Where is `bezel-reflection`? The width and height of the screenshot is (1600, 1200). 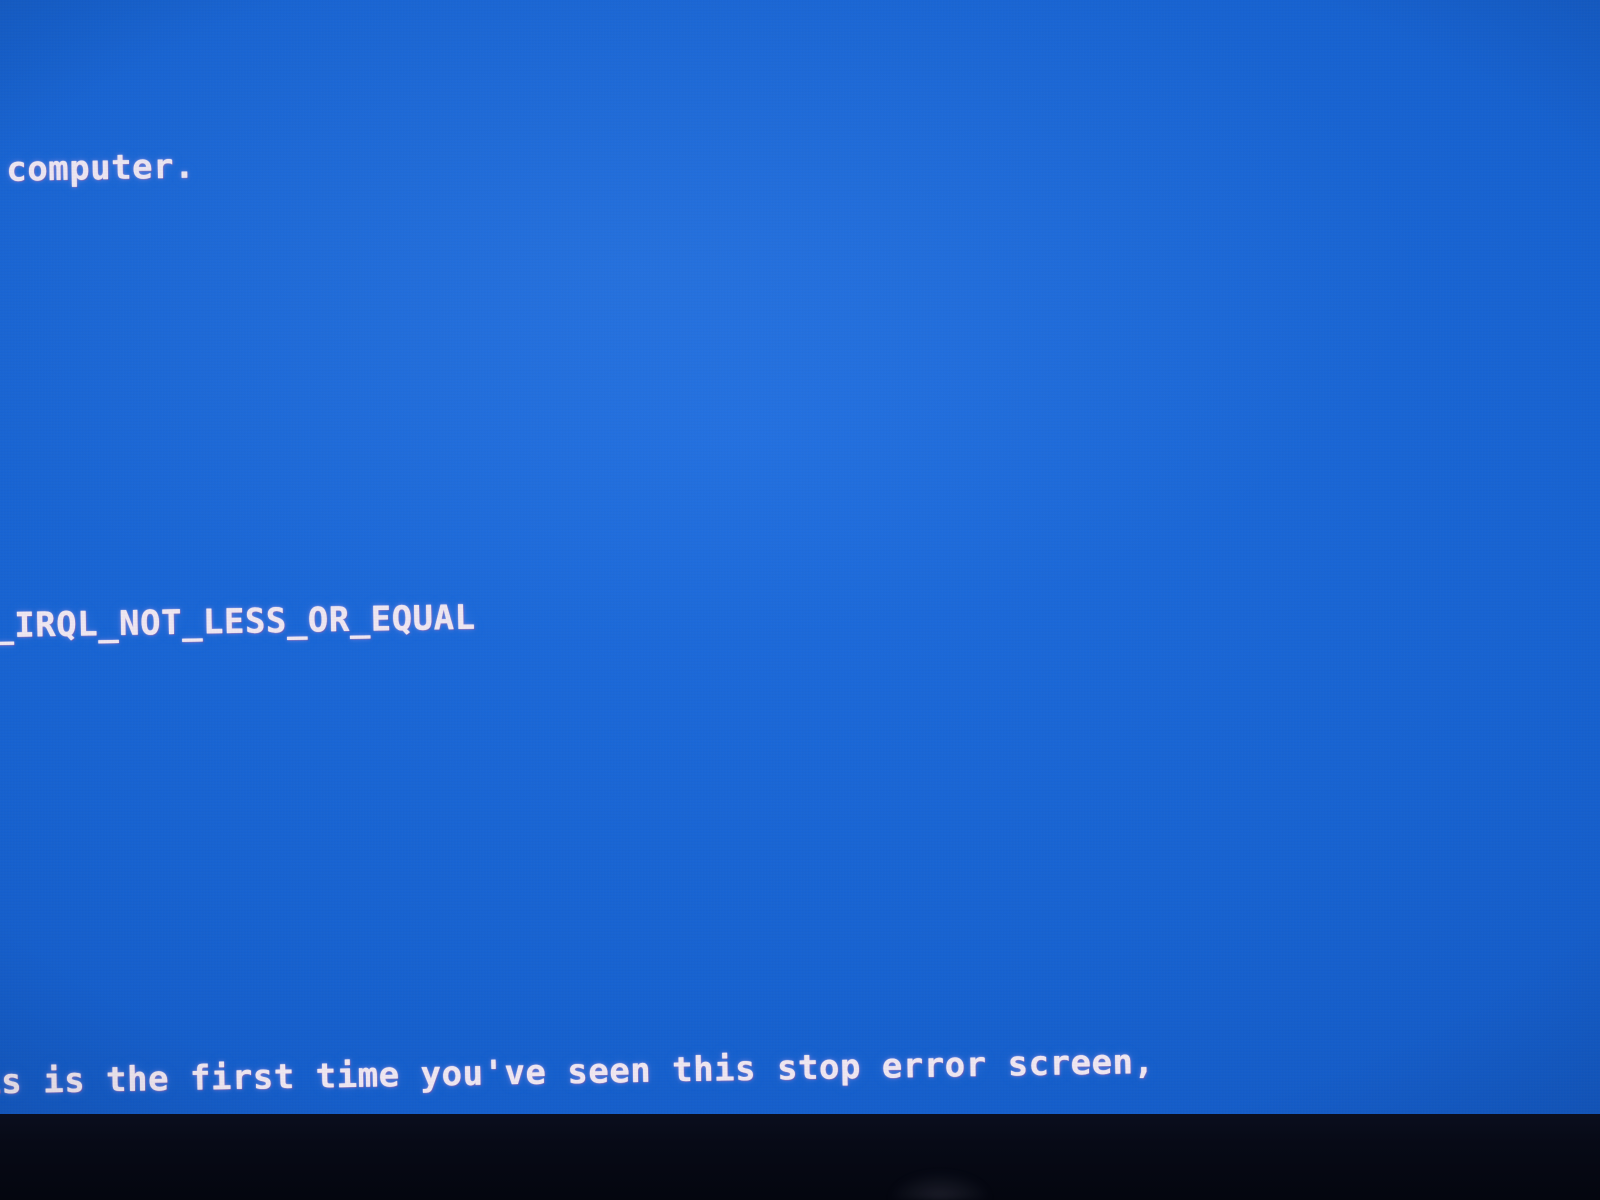 bezel-reflection is located at coordinates (940, 1178).